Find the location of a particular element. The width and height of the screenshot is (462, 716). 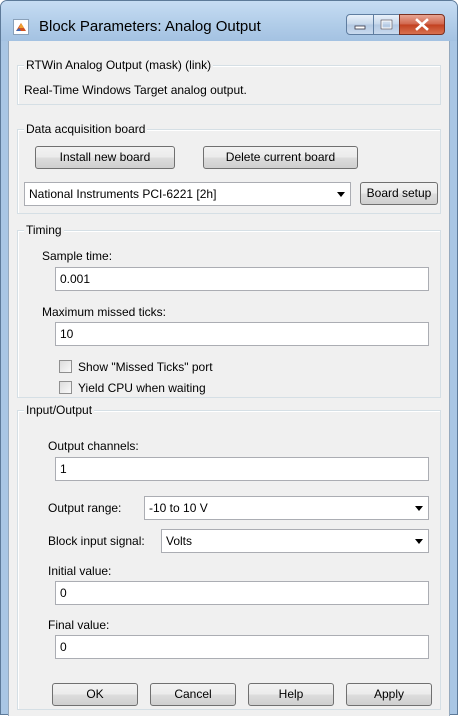

minimize-button is located at coordinates (360, 24).